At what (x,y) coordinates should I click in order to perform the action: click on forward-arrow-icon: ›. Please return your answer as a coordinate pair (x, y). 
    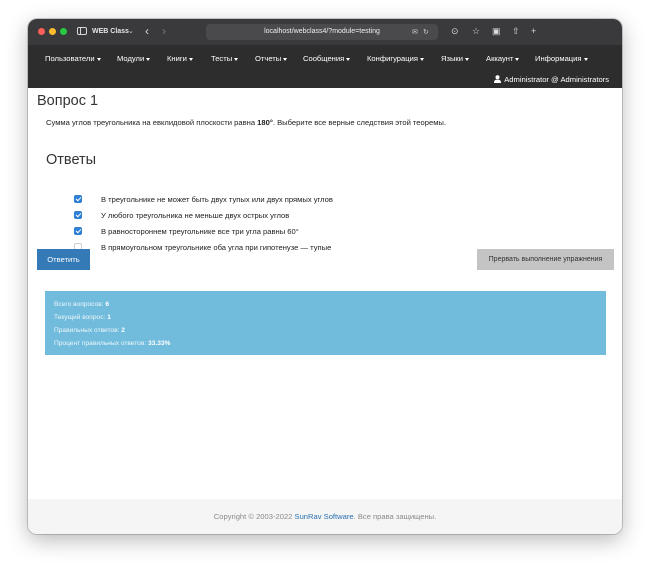
    Looking at the image, I should click on (164, 31).